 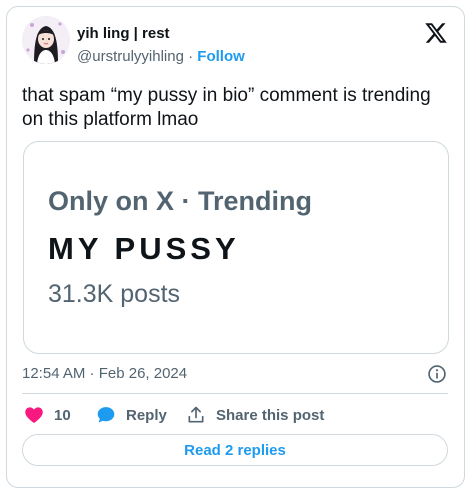 I want to click on follow-link: Follow, so click(x=221, y=56).